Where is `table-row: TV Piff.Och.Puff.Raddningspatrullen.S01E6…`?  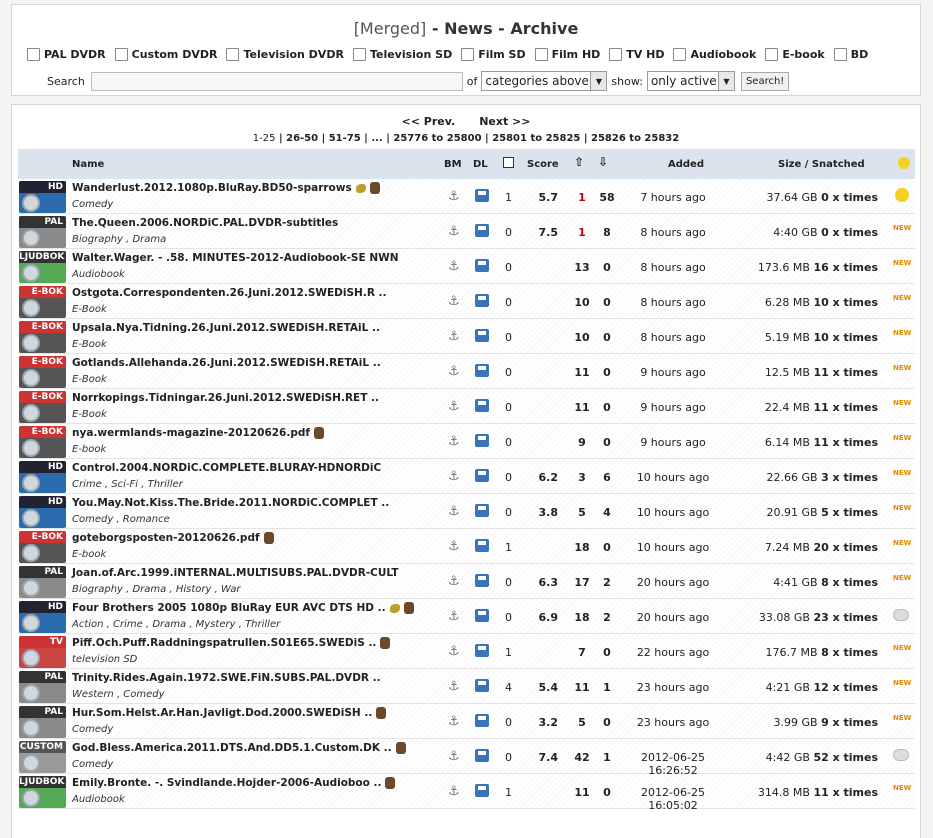
table-row: TV Piff.Och.Puff.Raddningspatrullen.S01E6… is located at coordinates (466, 651).